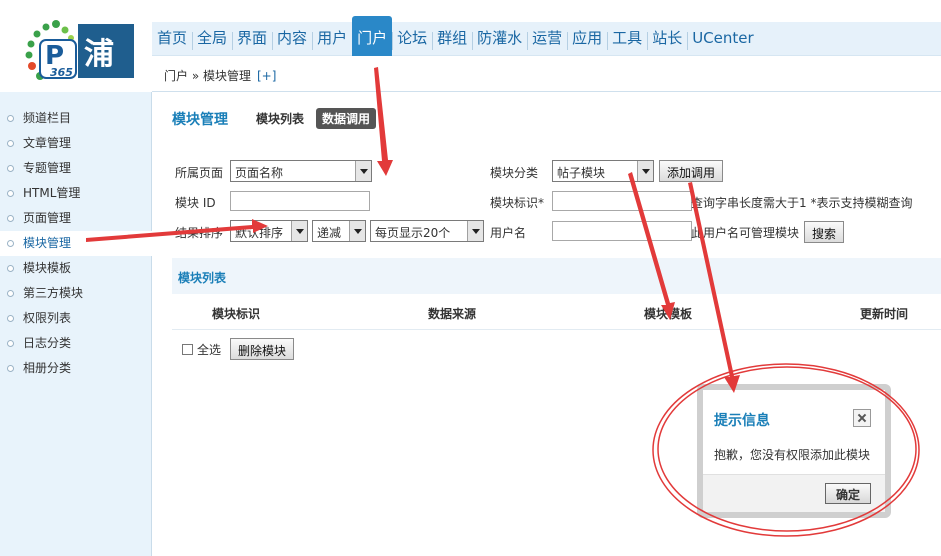 This screenshot has height=556, width=941. I want to click on username-input, so click(622, 231).